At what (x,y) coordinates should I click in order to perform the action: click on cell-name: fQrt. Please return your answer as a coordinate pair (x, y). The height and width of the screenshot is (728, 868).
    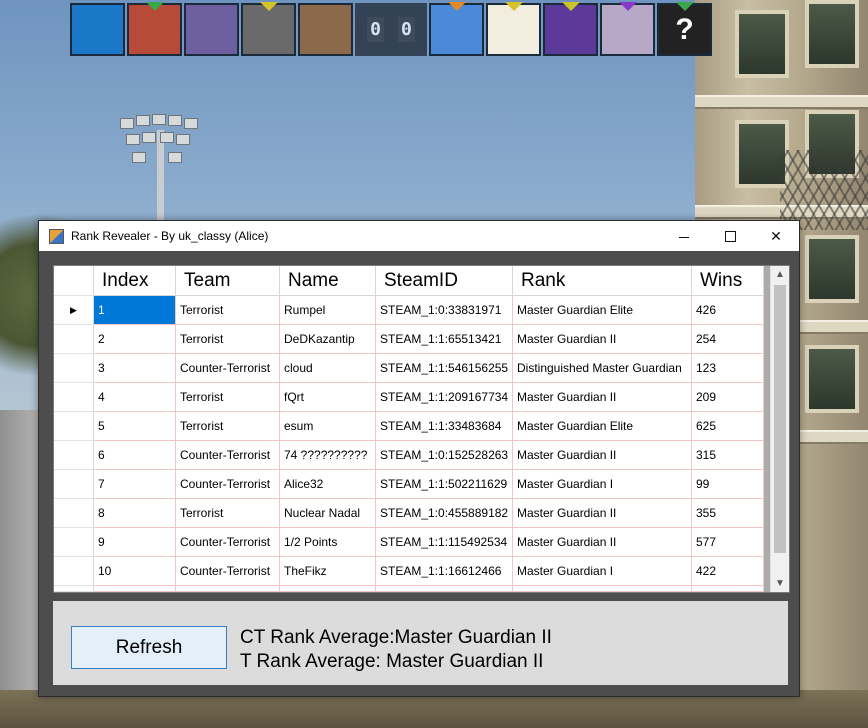
    Looking at the image, I should click on (328, 397).